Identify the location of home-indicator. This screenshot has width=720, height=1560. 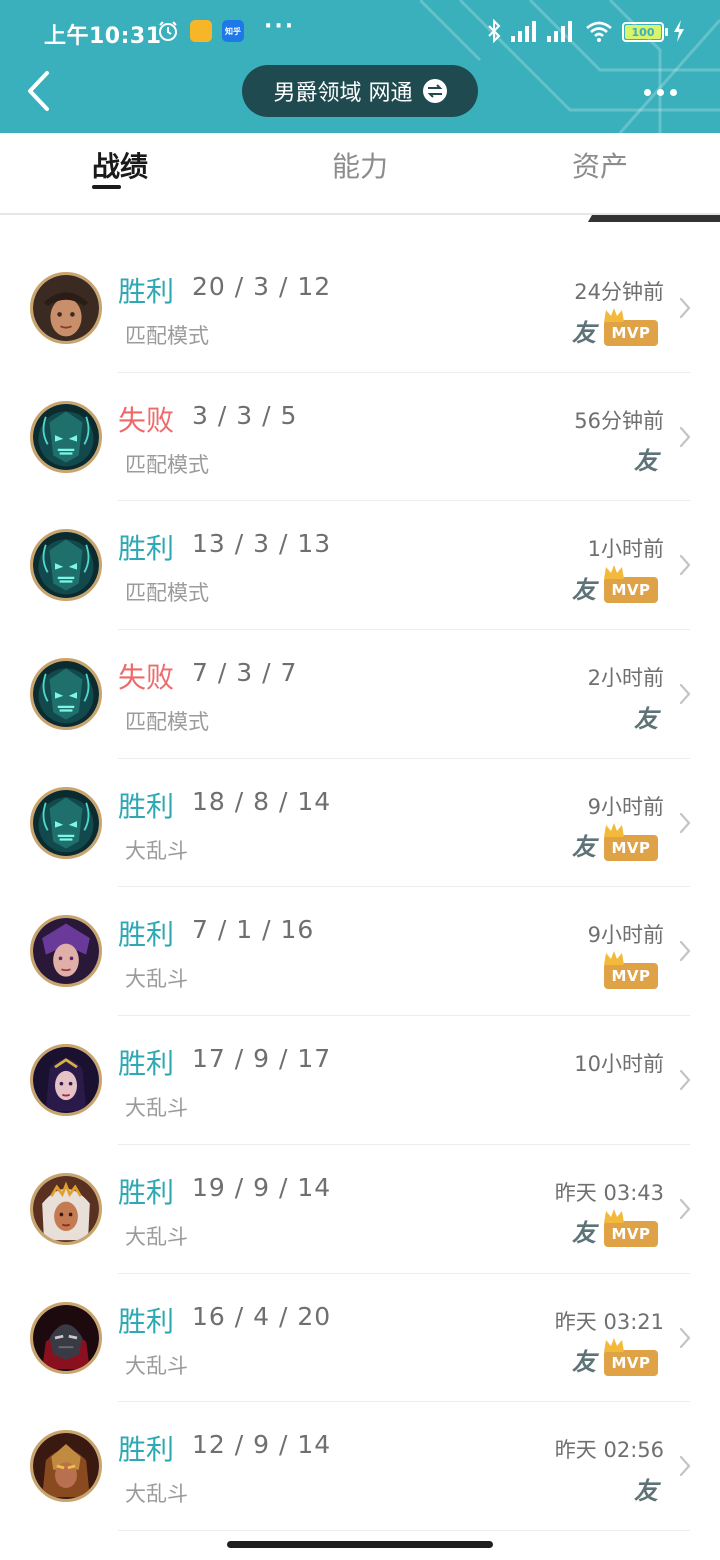
(360, 1544).